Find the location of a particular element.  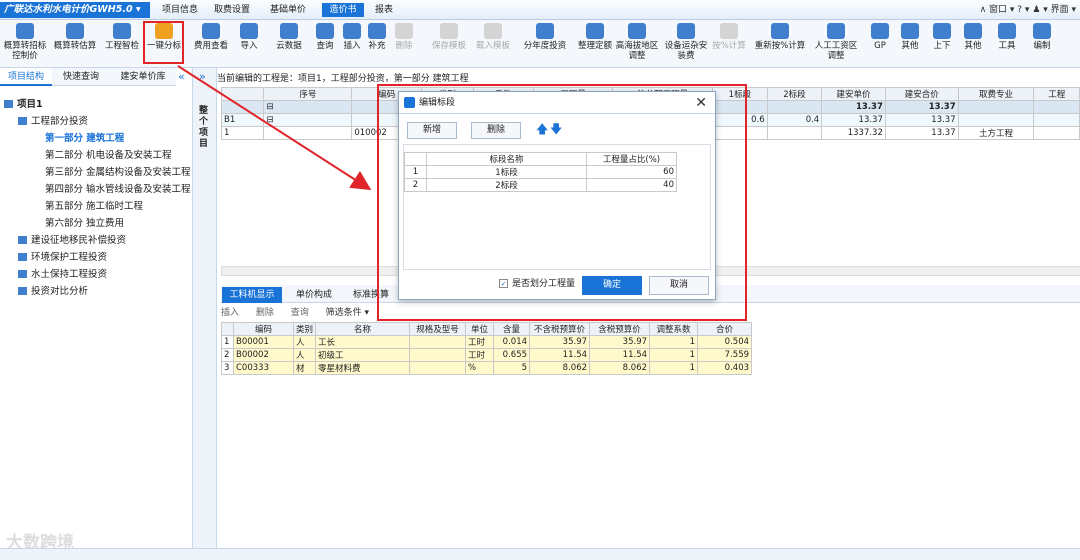

tool-button-1: 概算转估算 is located at coordinates (75, 44).